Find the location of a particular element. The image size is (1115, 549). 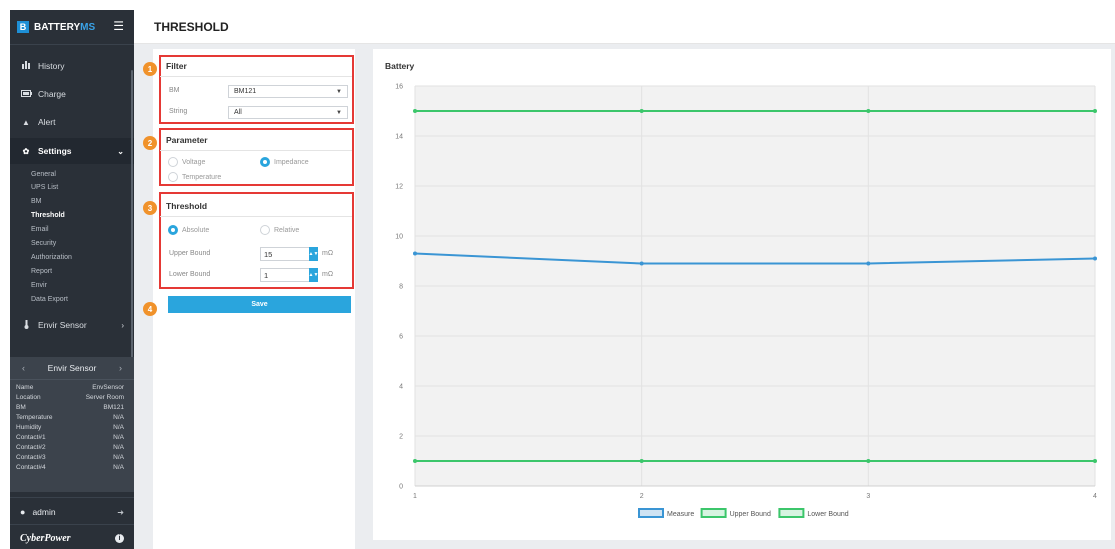

parameter-title: Parameter is located at coordinates (187, 140).